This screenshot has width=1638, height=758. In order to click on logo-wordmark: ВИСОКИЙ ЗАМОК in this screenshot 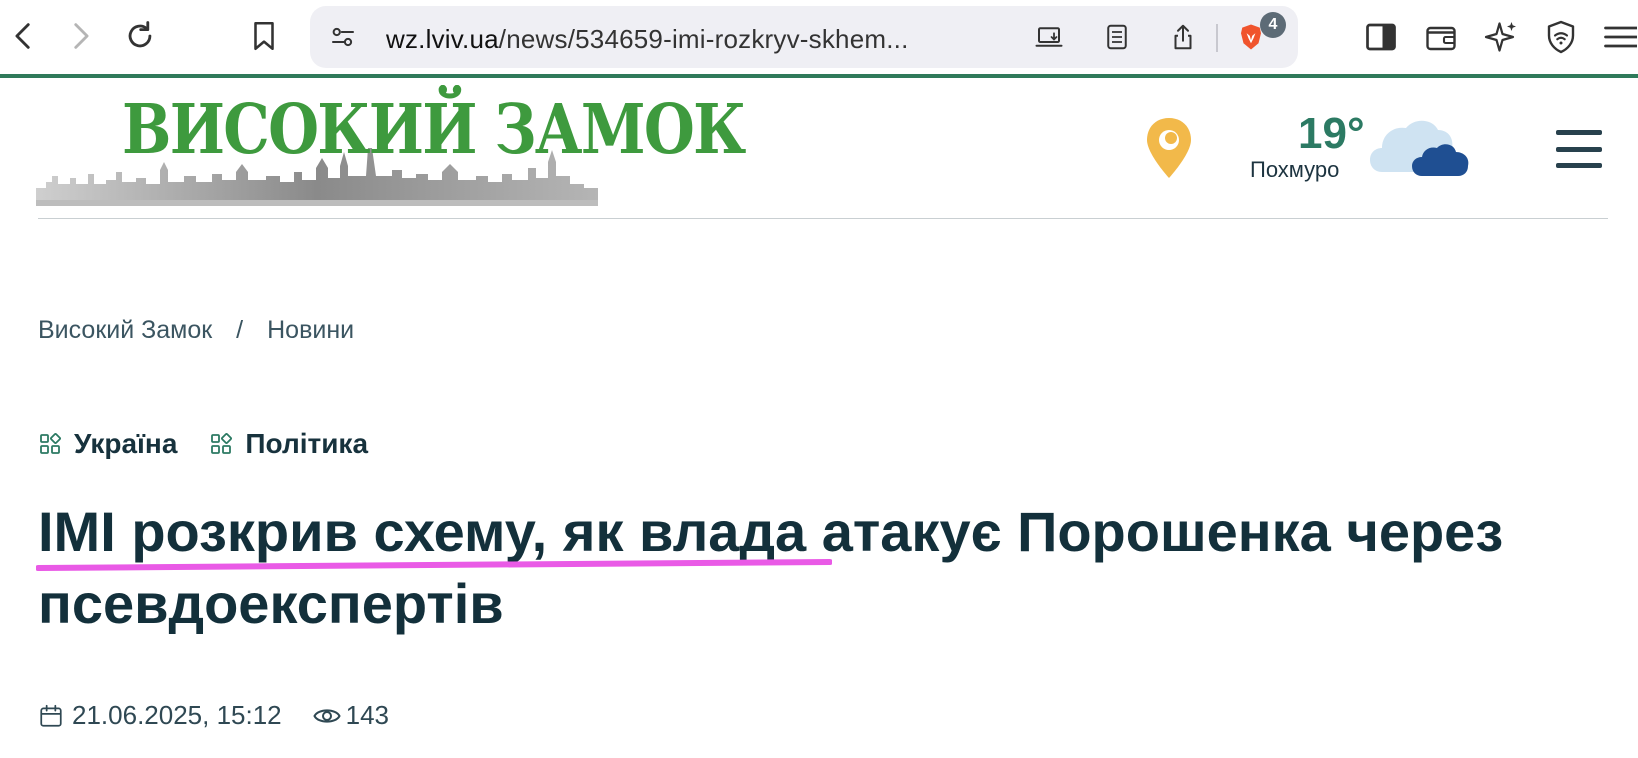, I will do `click(434, 130)`.